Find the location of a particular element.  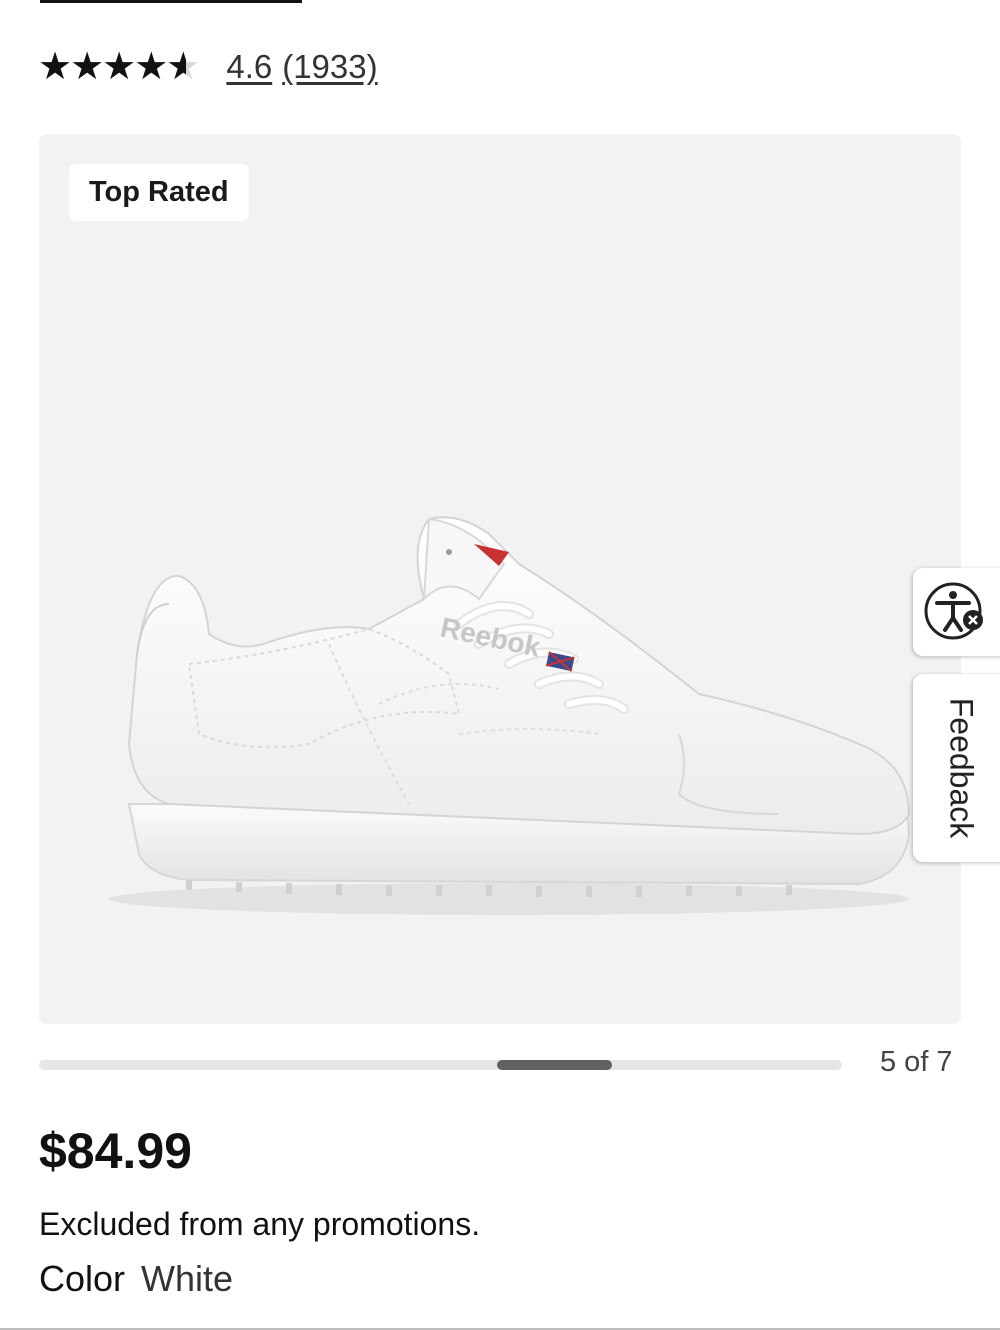

accessibility-widget-button is located at coordinates (956, 612).